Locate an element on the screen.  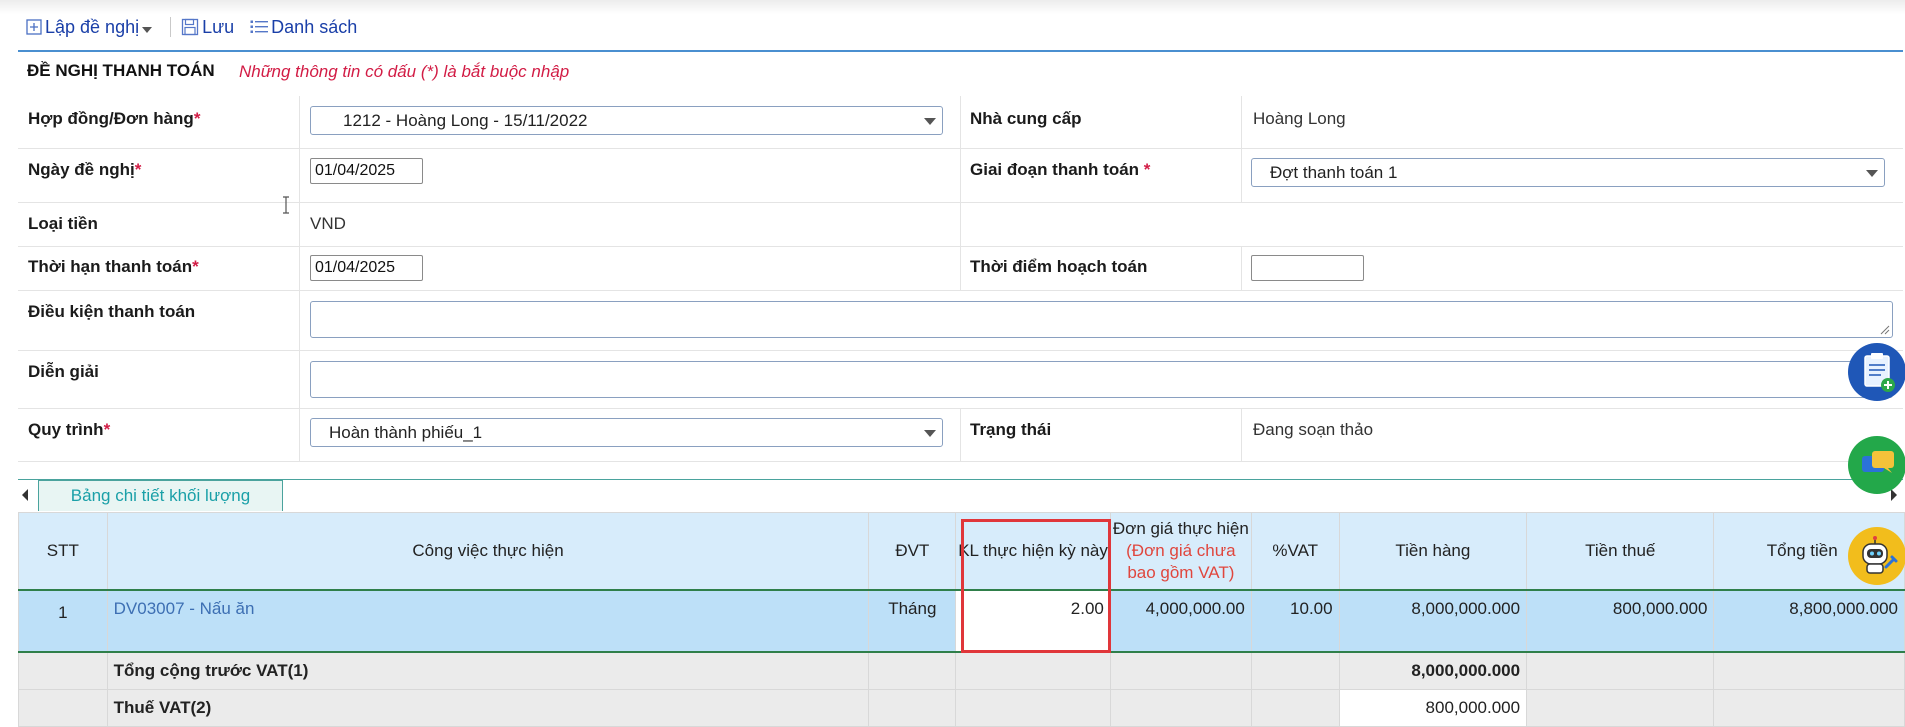
accounting-time-input is located at coordinates (1307, 268).